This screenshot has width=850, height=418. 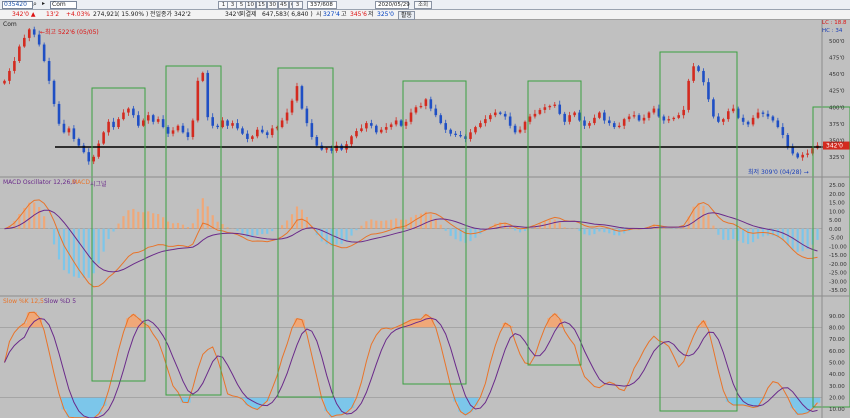 I want to click on bar-count-input: 337/608, so click(x=322, y=5).